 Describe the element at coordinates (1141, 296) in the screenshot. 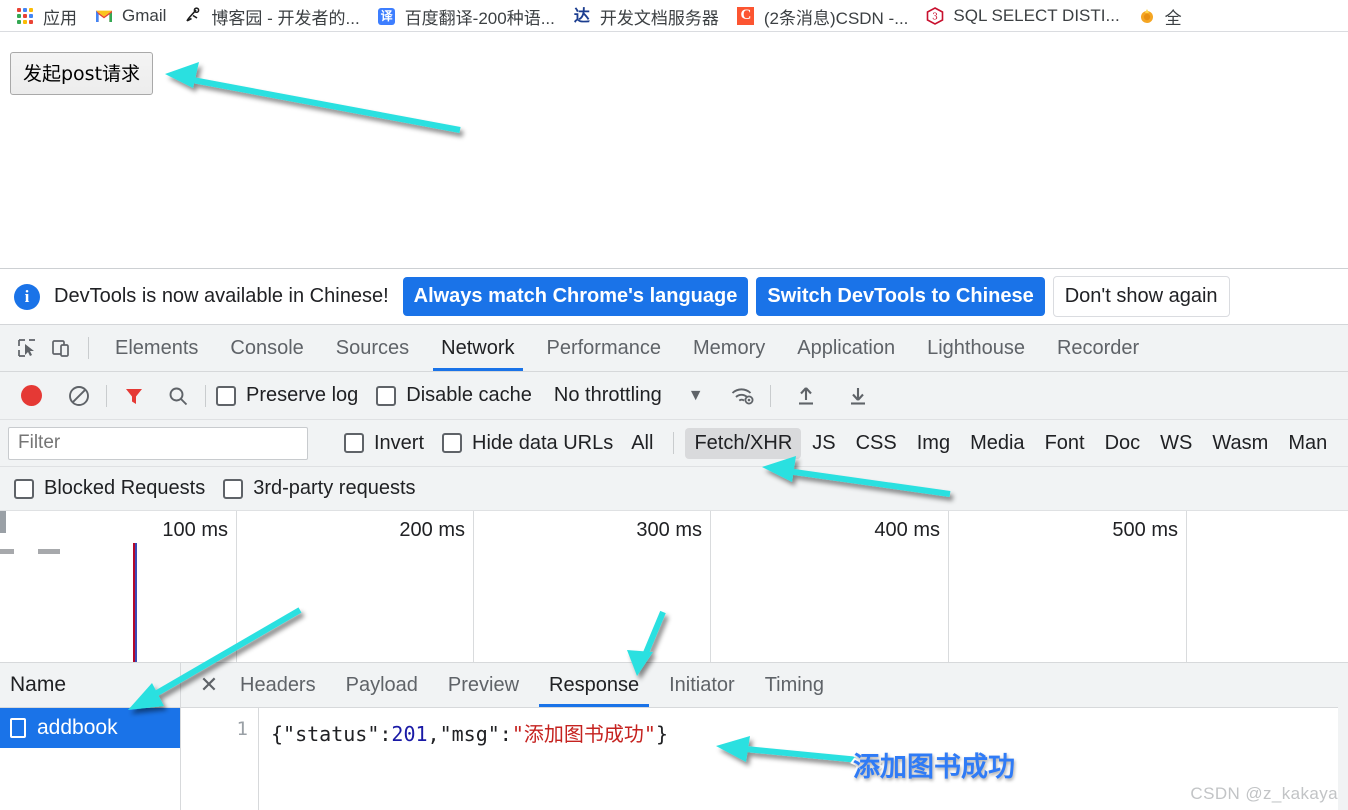

I see `dont-show-again-button: Don't show again` at that location.